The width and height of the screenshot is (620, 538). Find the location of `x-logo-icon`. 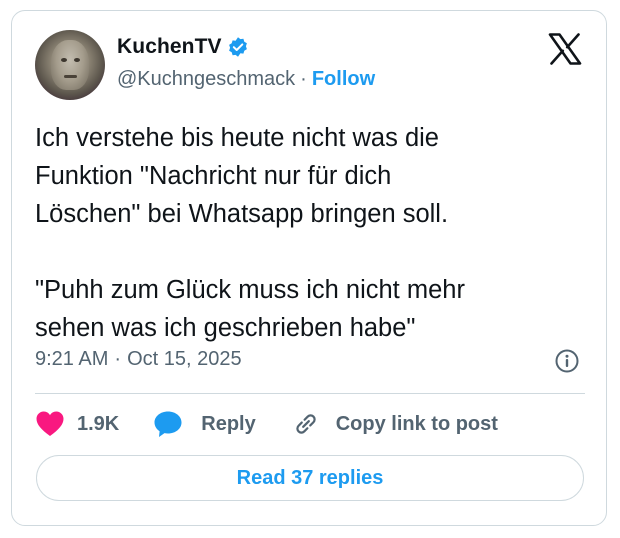

x-logo-icon is located at coordinates (565, 49).